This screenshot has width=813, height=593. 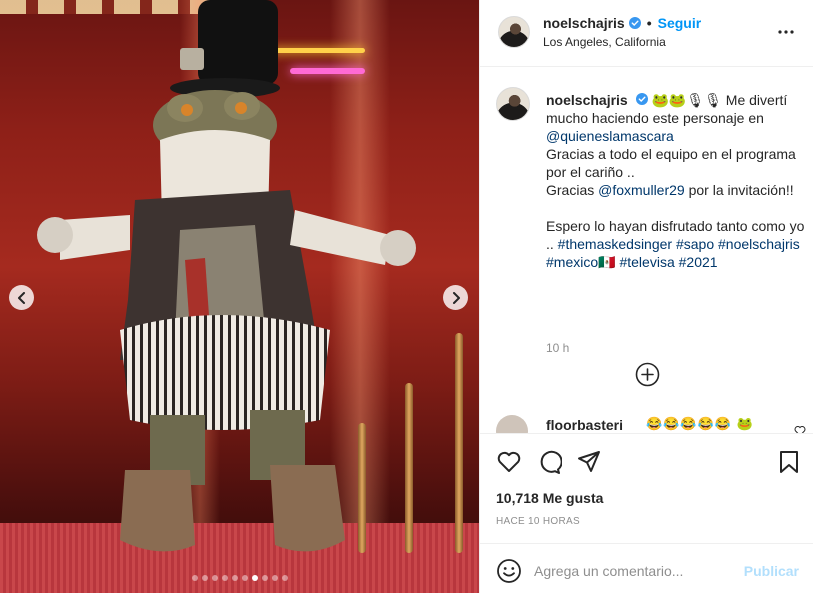 I want to click on follow-button: Seguir, so click(x=680, y=23).